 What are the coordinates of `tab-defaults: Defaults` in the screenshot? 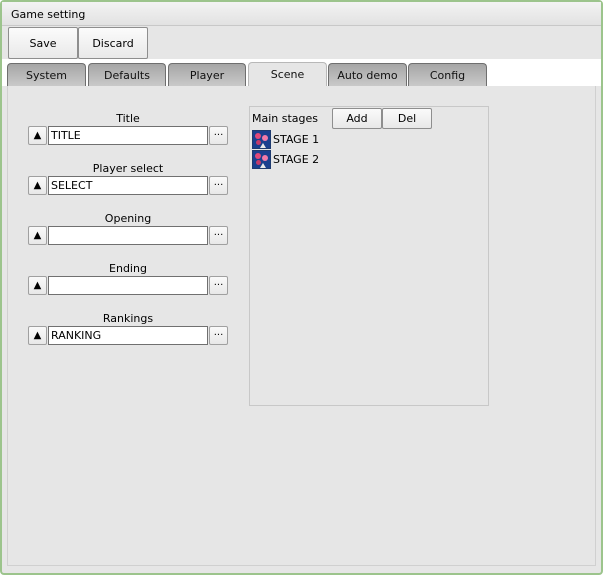 It's located at (127, 74).